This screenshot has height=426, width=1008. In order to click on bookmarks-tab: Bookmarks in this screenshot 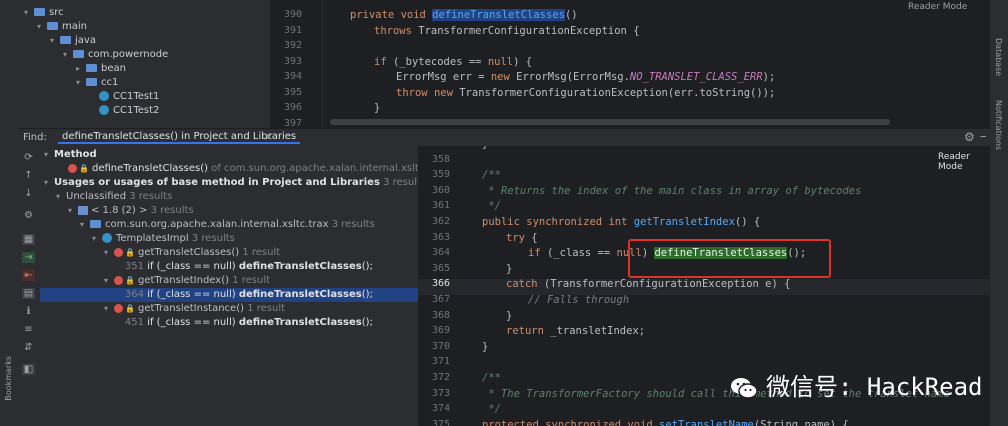, I will do `click(8, 378)`.